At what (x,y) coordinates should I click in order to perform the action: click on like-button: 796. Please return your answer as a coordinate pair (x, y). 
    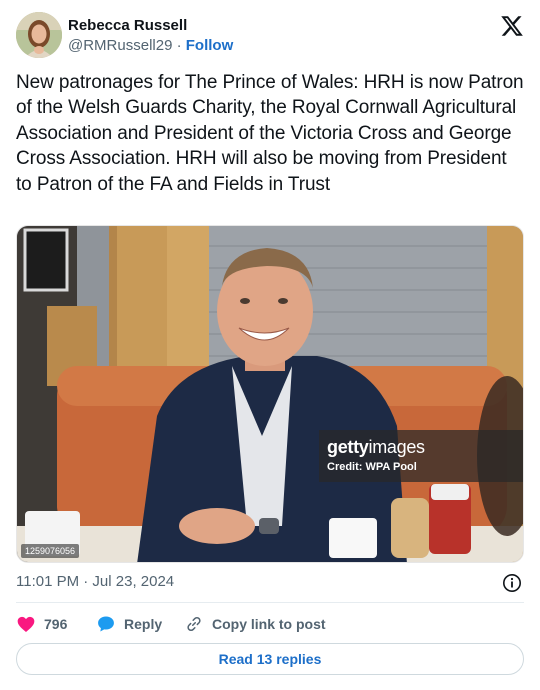
    Looking at the image, I should click on (41, 624).